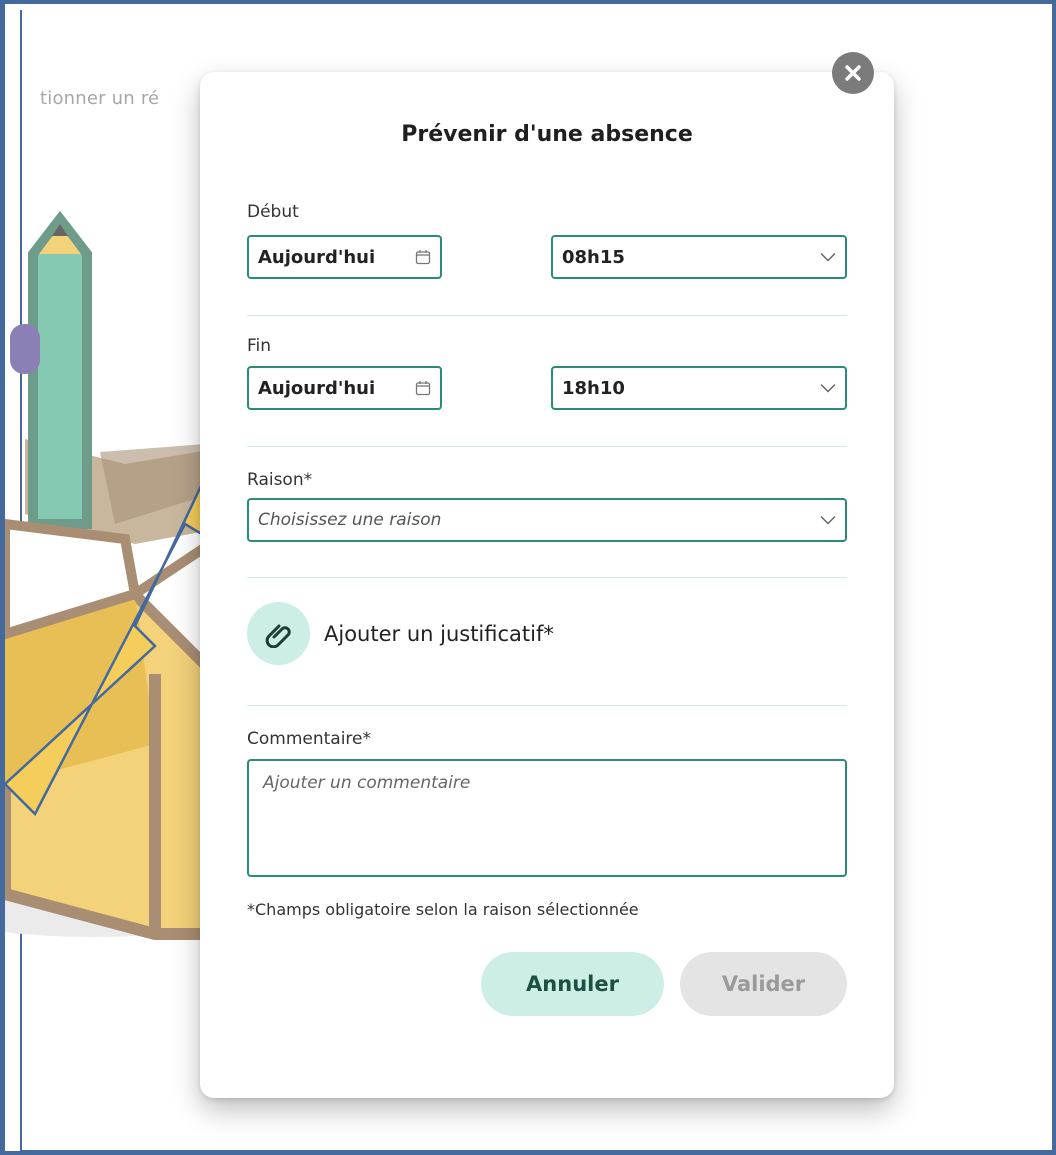  Describe the element at coordinates (699, 257) in the screenshot. I see `start-time-select: 08h15` at that location.